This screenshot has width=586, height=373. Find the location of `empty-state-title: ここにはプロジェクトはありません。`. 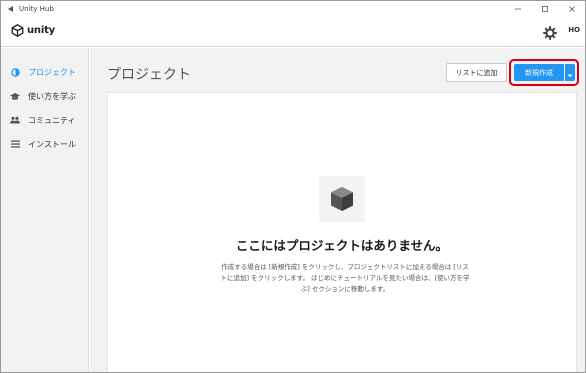

empty-state-title: ここにはプロジェクトはありません。 is located at coordinates (342, 245).